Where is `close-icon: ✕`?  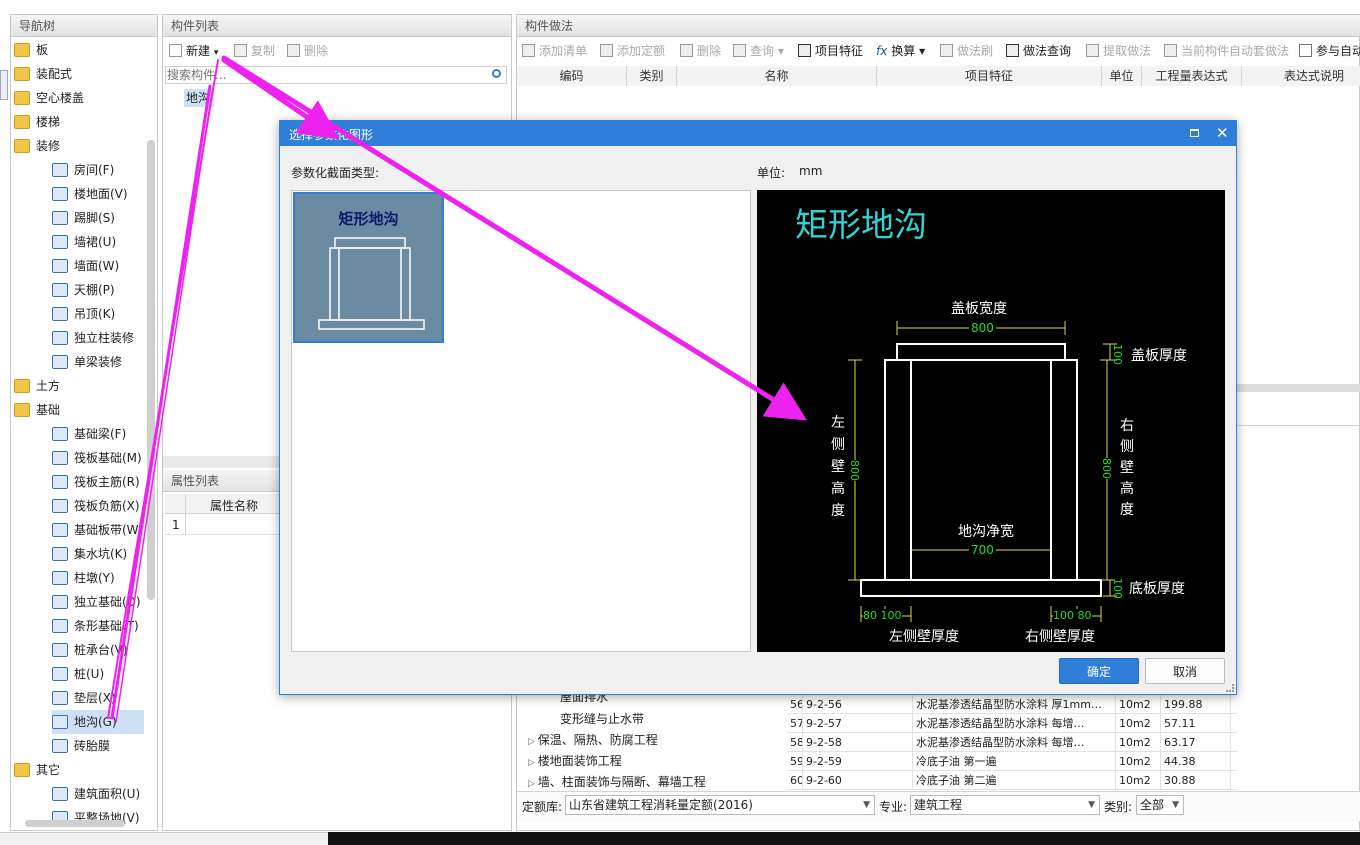 close-icon: ✕ is located at coordinates (1222, 133).